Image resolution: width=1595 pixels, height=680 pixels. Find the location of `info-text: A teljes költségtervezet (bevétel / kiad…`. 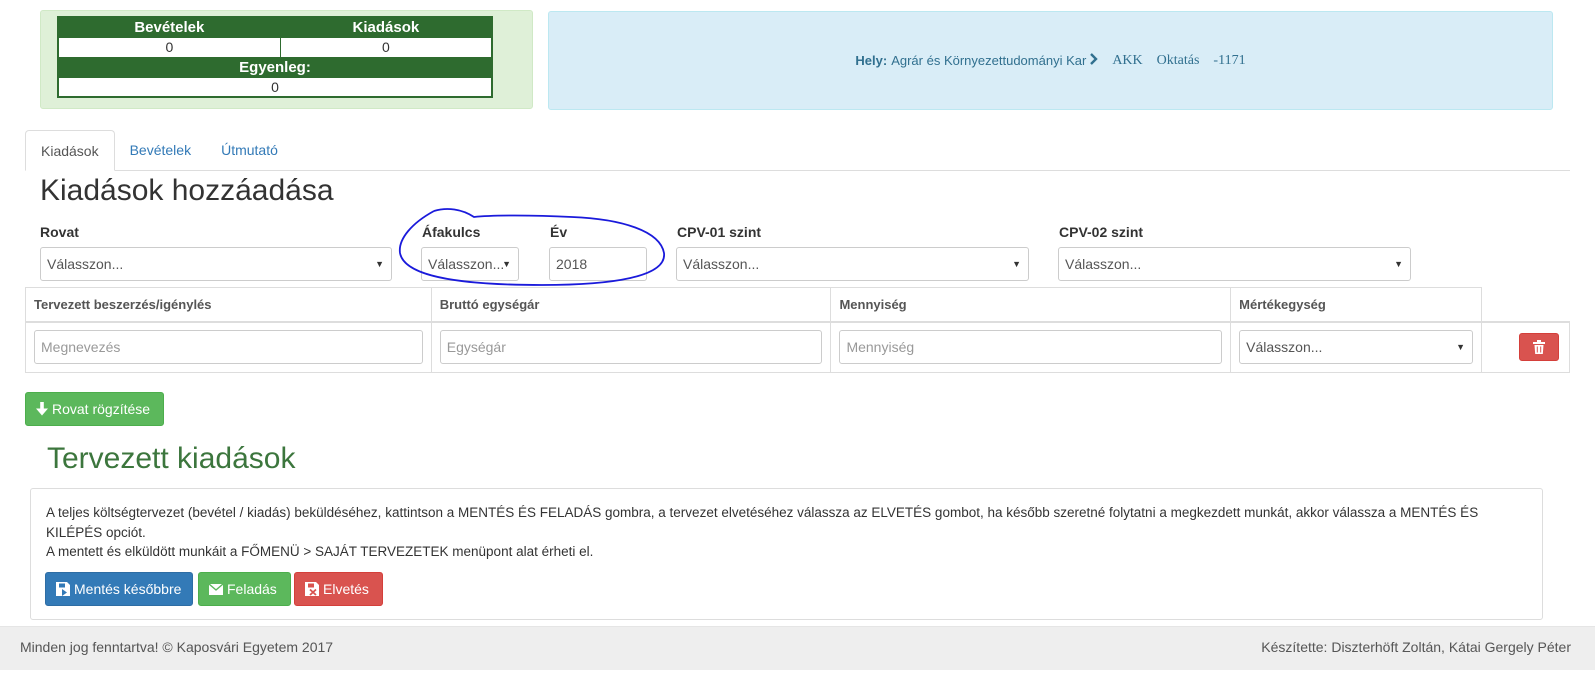

info-text: A teljes költségtervezet (bevétel / kiad… is located at coordinates (788, 532).